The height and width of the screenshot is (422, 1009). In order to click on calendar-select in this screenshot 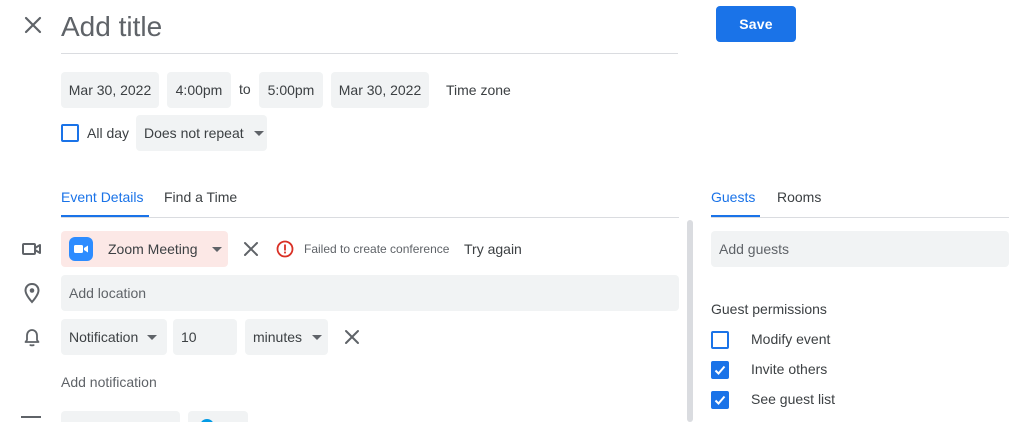, I will do `click(120, 416)`.